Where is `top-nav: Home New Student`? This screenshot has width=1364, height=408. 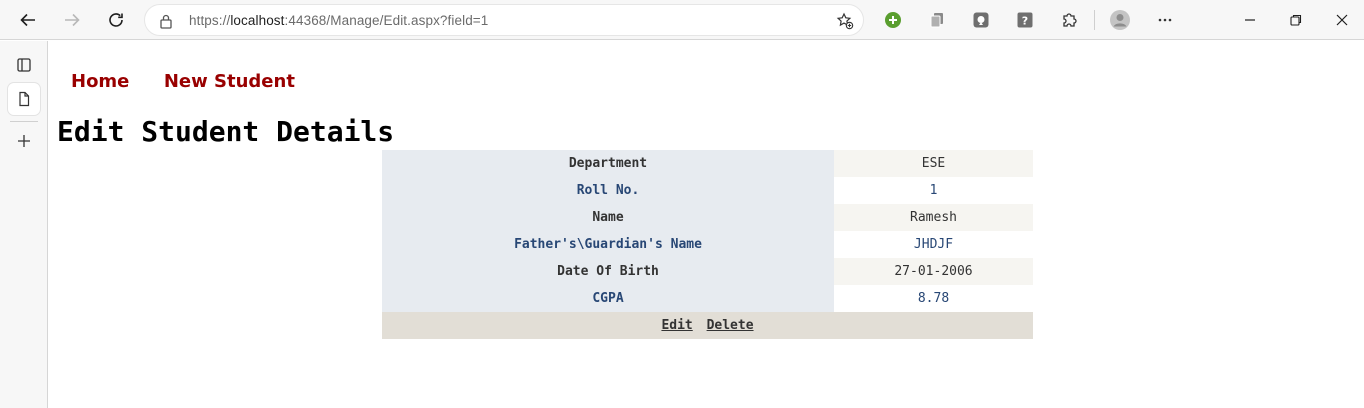 top-nav: Home New Student is located at coordinates (198, 81).